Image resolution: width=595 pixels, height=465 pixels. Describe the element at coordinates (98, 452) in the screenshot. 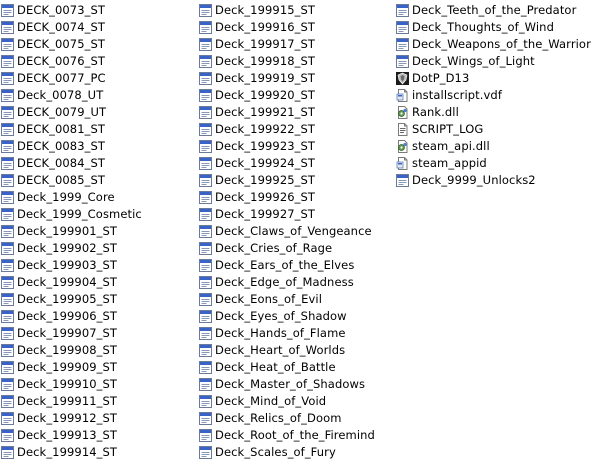

I see `file-item: Deck_199914_ST` at that location.